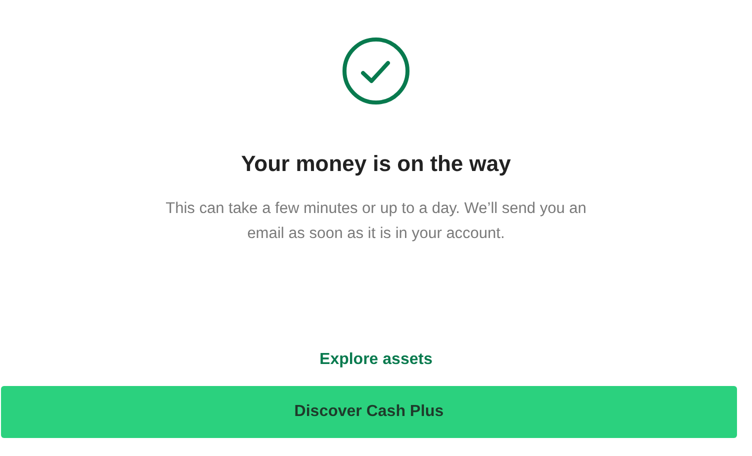 This screenshot has height=456, width=752. Describe the element at coordinates (369, 412) in the screenshot. I see `discover-button: Discover Cash Plus` at that location.